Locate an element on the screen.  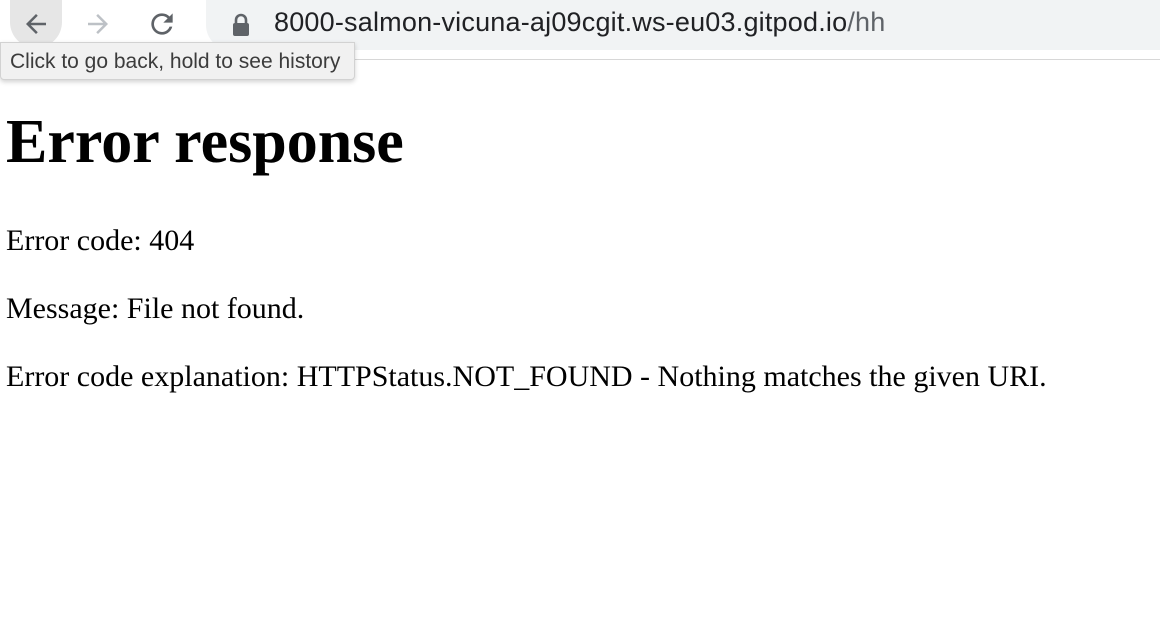
back-button-tooltip: Click to go back, hold to see history is located at coordinates (178, 61).